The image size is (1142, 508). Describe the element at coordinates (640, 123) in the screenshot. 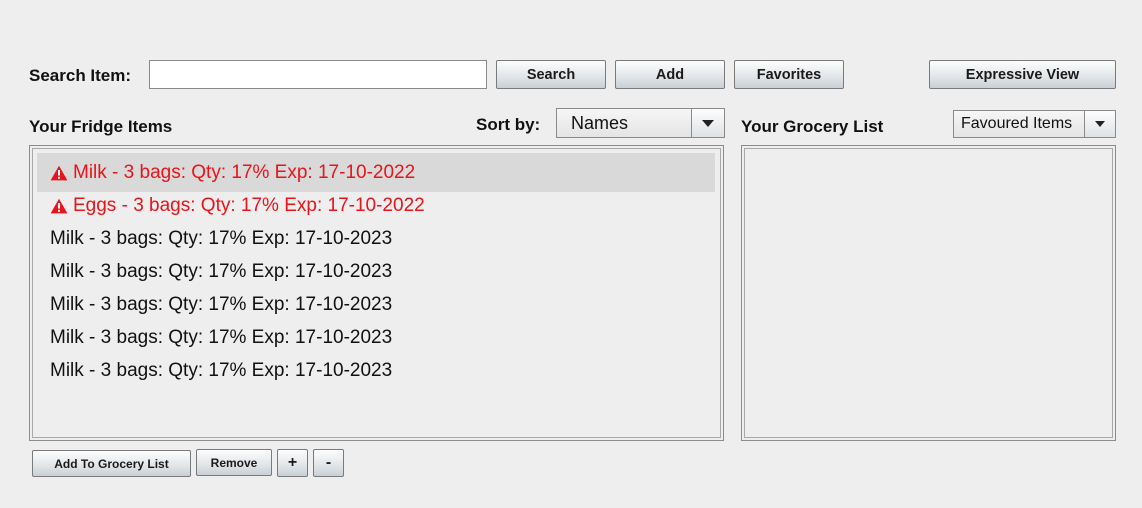

I see `sort-by-dropdown: Names` at that location.